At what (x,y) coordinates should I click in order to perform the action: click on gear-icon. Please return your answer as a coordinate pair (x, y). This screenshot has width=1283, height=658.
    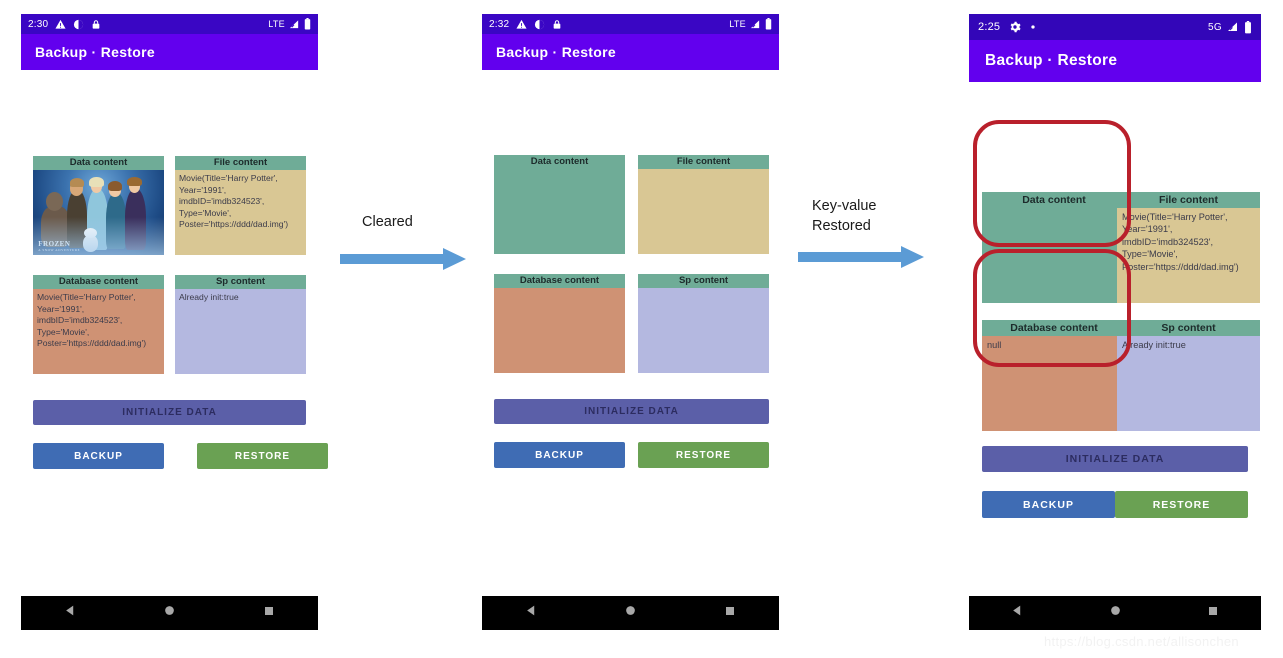
    Looking at the image, I should click on (1015, 27).